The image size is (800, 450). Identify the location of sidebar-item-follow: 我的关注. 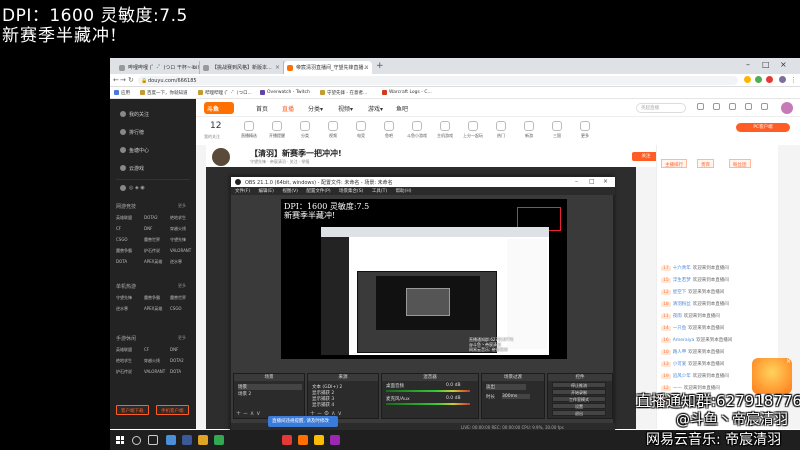
(134, 114).